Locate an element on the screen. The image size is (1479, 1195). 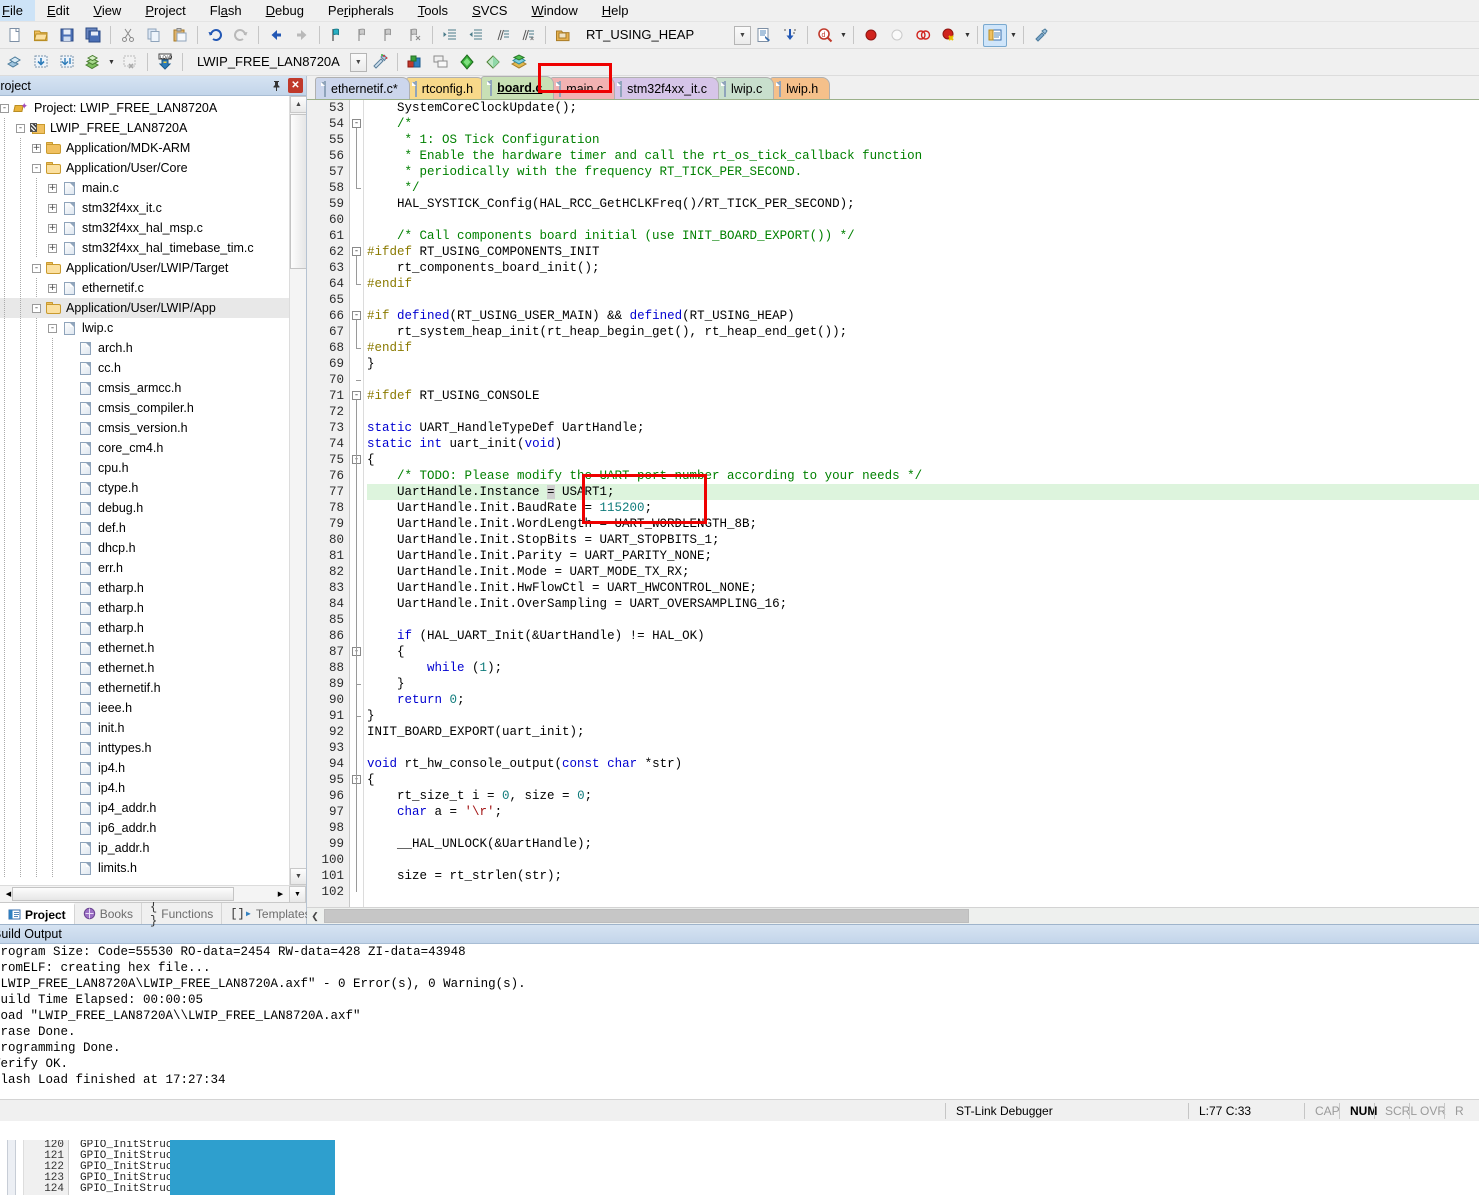
tree-item: + ethernetif.c is located at coordinates (144, 288).